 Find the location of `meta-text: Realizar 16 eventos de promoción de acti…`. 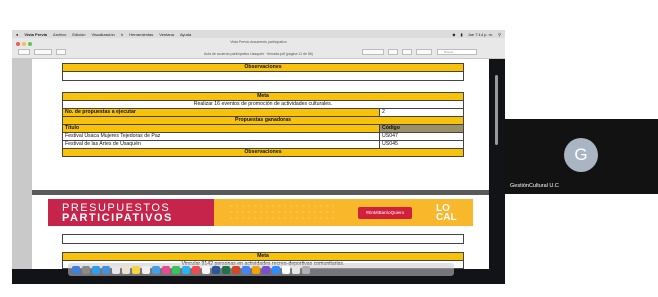

meta-text: Realizar 16 eventos de promoción de acti… is located at coordinates (263, 104).